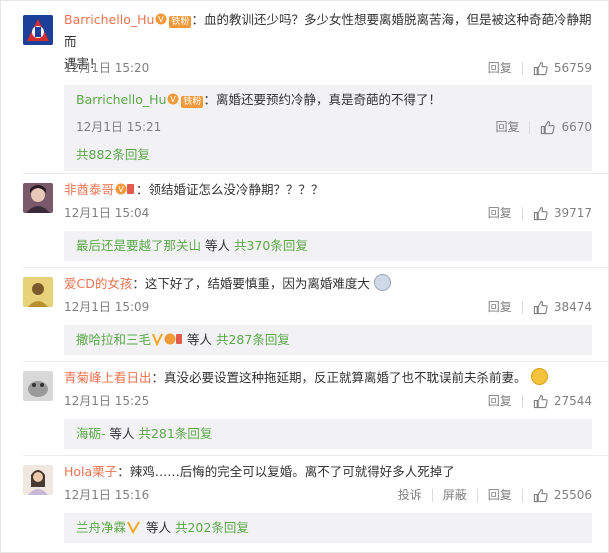 Image resolution: width=609 pixels, height=553 pixels. What do you see at coordinates (90, 471) in the screenshot?
I see `comment-username: Hola栗子` at bounding box center [90, 471].